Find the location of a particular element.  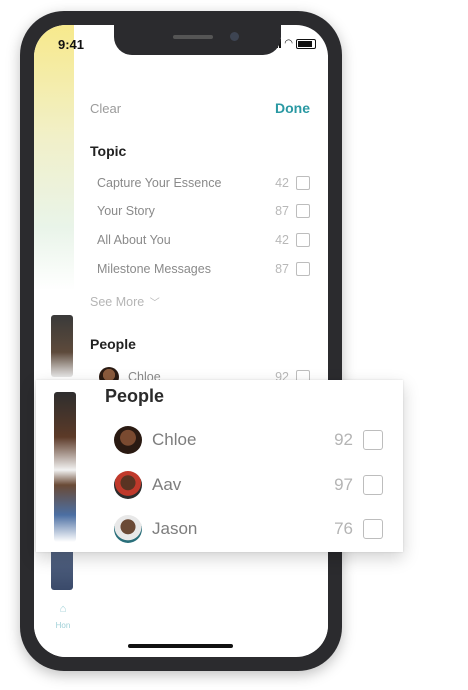

done-button: Done is located at coordinates (292, 108).